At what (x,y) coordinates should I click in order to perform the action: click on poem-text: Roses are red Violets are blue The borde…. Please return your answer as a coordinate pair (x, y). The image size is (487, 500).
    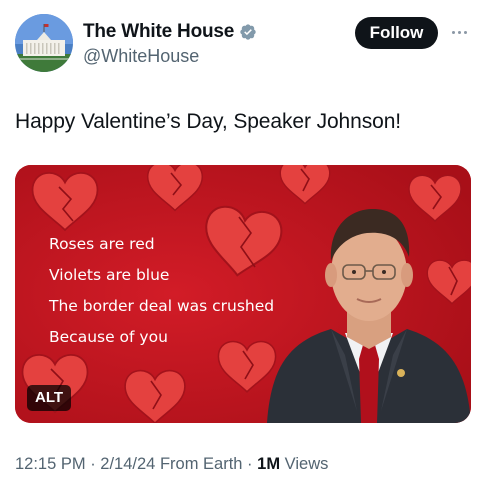
    Looking at the image, I should click on (161, 291).